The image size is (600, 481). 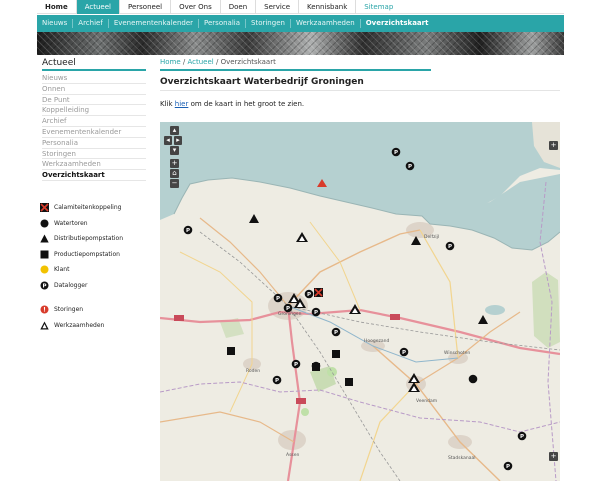 I want to click on place-label-winschoten: Winschoten, so click(x=457, y=353).